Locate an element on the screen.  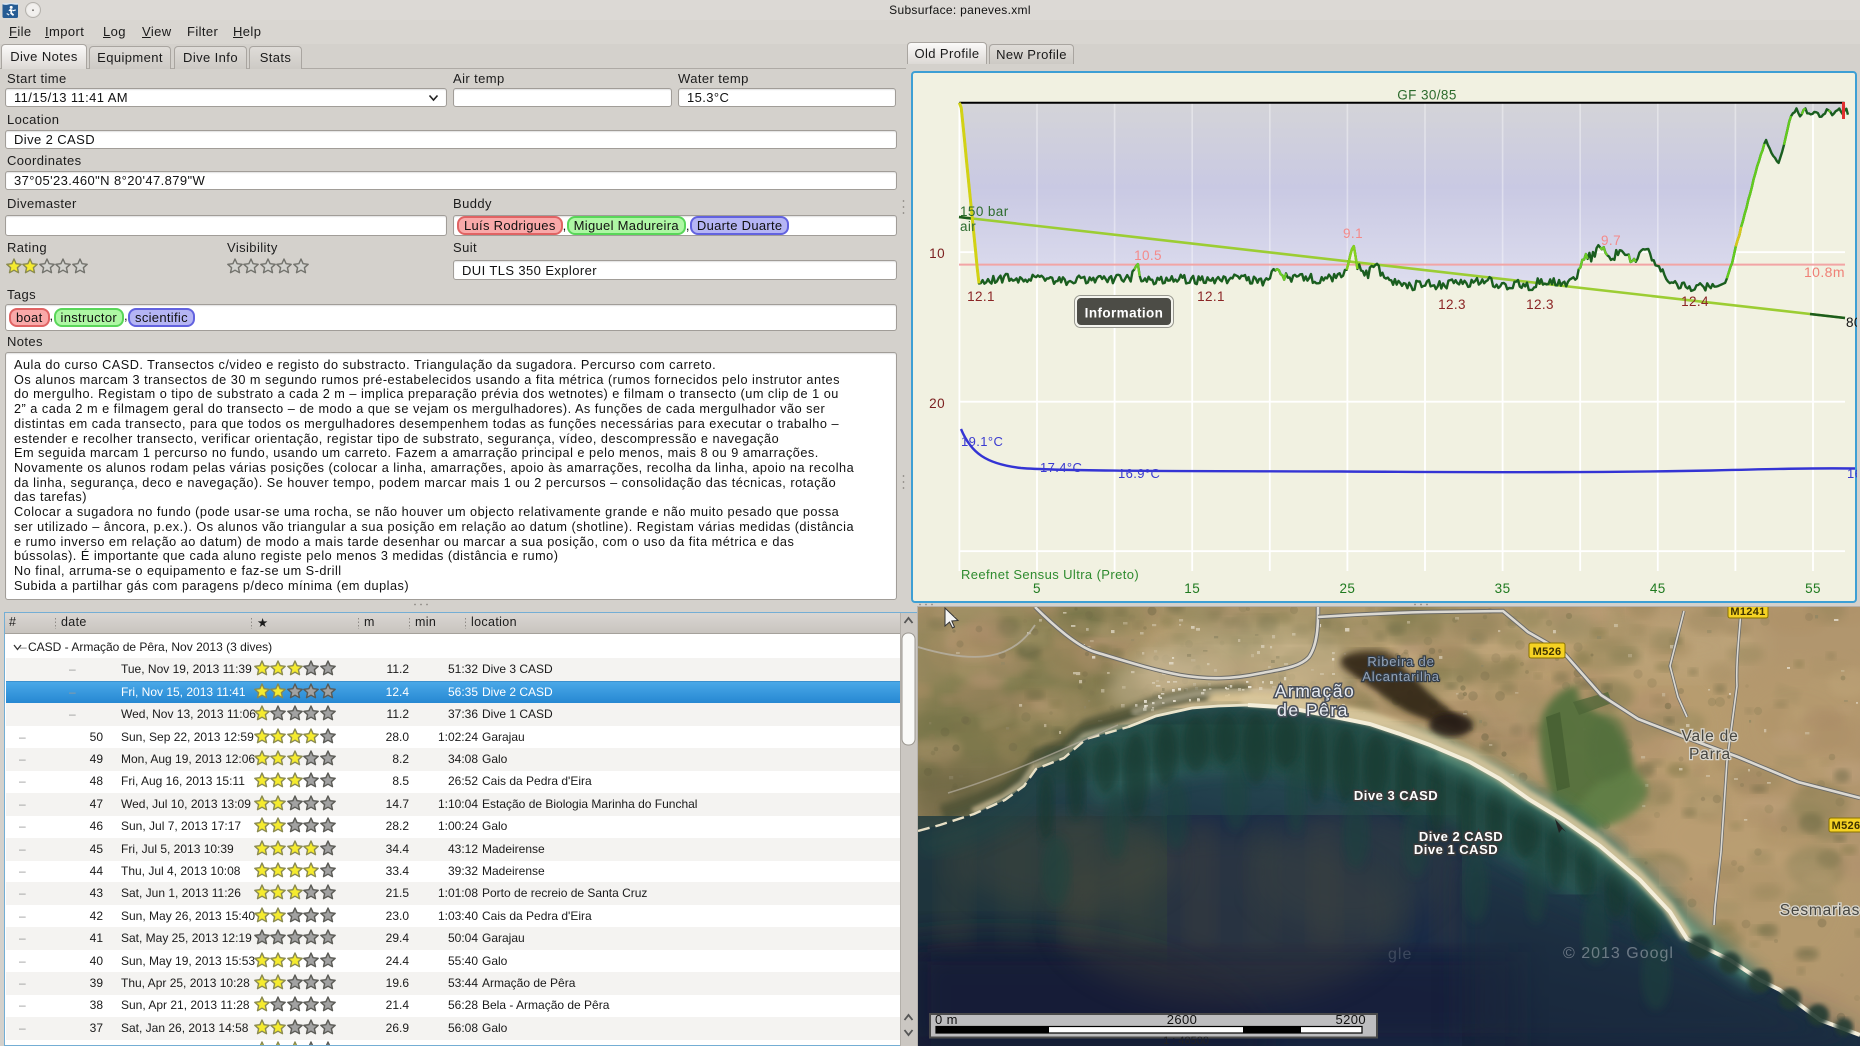
svg-text: M1241 is located at coordinates (1747, 612).